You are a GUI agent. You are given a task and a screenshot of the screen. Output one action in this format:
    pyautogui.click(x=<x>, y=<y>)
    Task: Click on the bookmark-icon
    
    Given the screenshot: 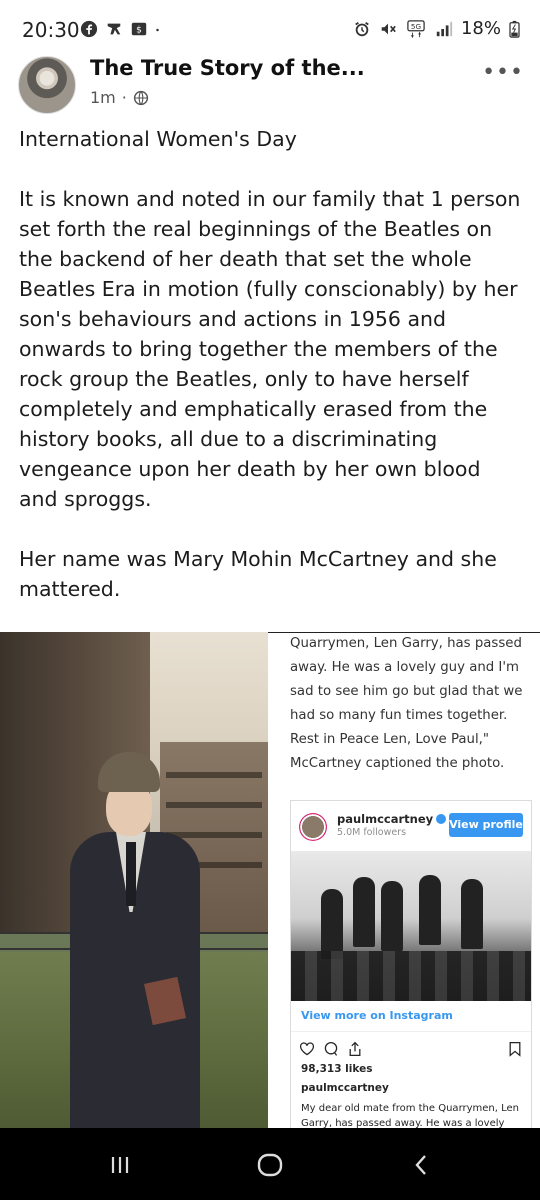 What is the action you would take?
    pyautogui.click(x=515, y=1049)
    